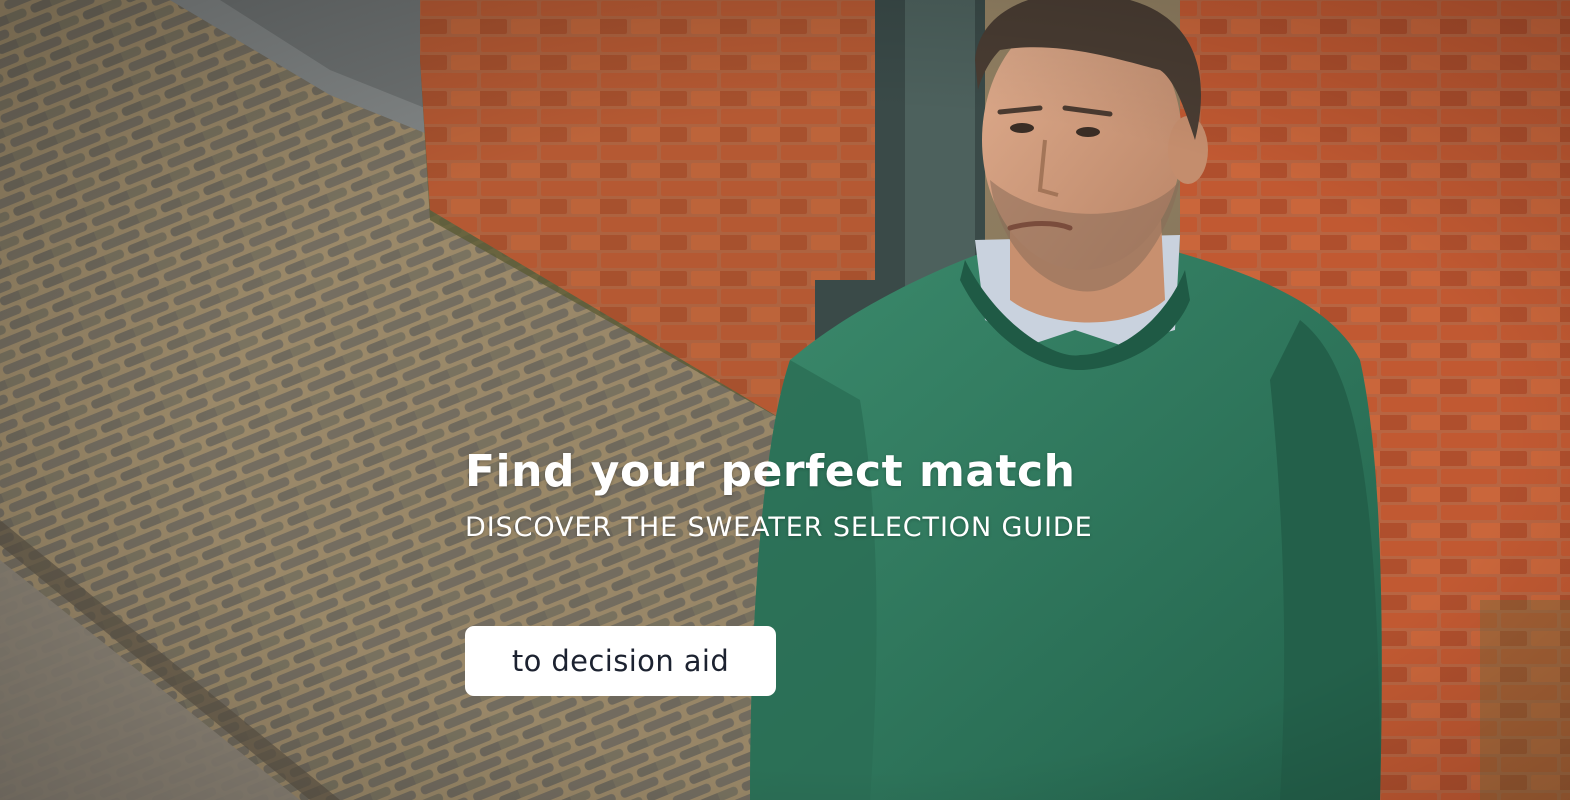 This screenshot has width=1570, height=800. Describe the element at coordinates (620, 661) in the screenshot. I see `decision-aid-button: to decision aid` at that location.